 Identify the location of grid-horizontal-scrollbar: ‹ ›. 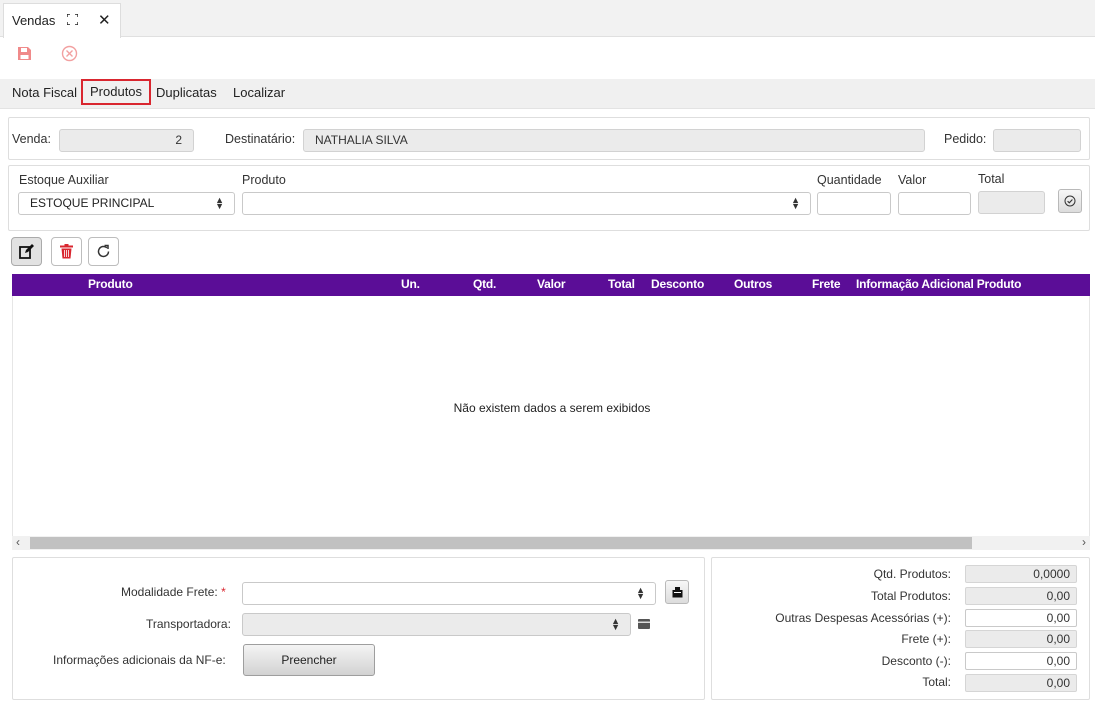
(551, 542).